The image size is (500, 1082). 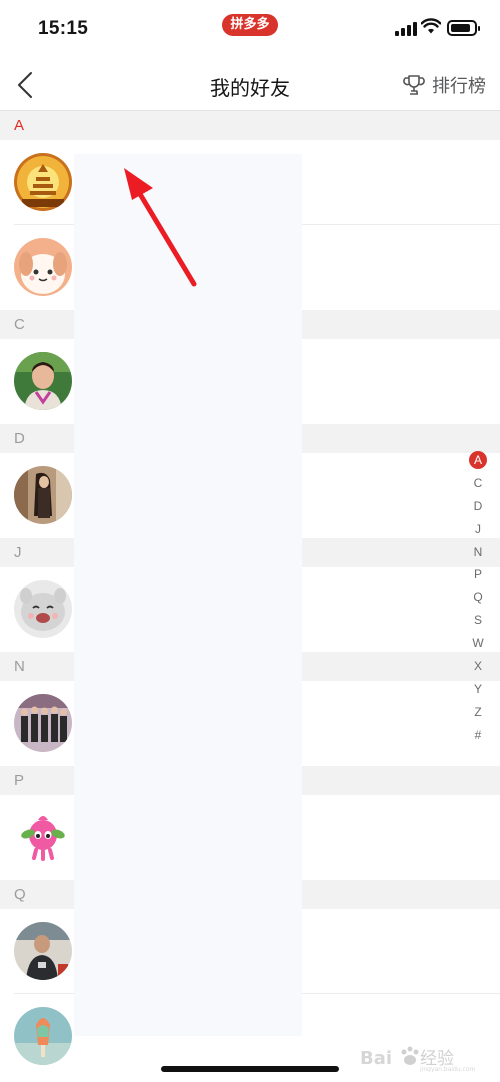 I want to click on alpha-index-d: D, so click(x=478, y=506).